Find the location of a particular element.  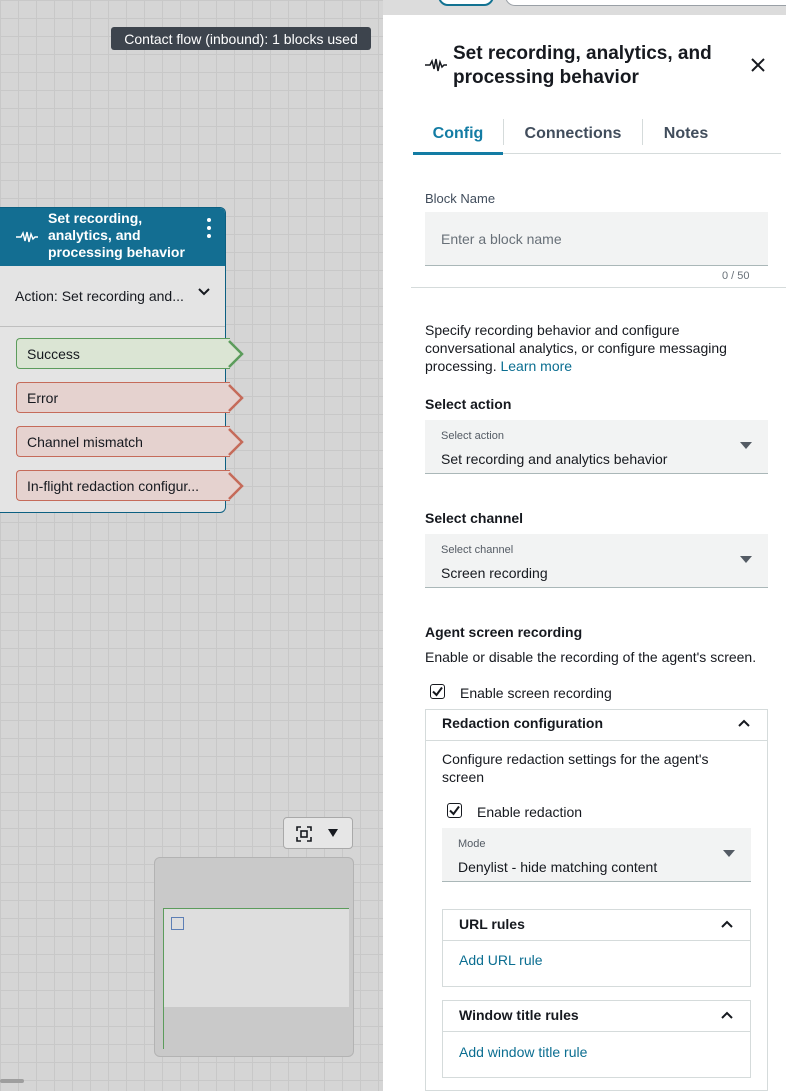

branch-error: Error is located at coordinates (130, 397).